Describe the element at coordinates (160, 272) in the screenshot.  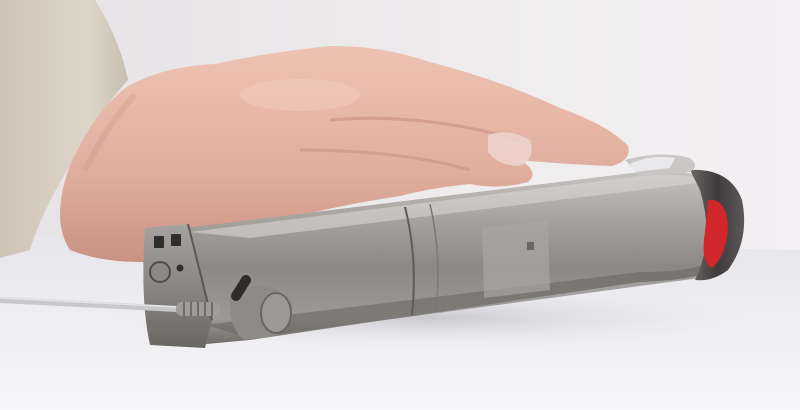
I see `front-button` at that location.